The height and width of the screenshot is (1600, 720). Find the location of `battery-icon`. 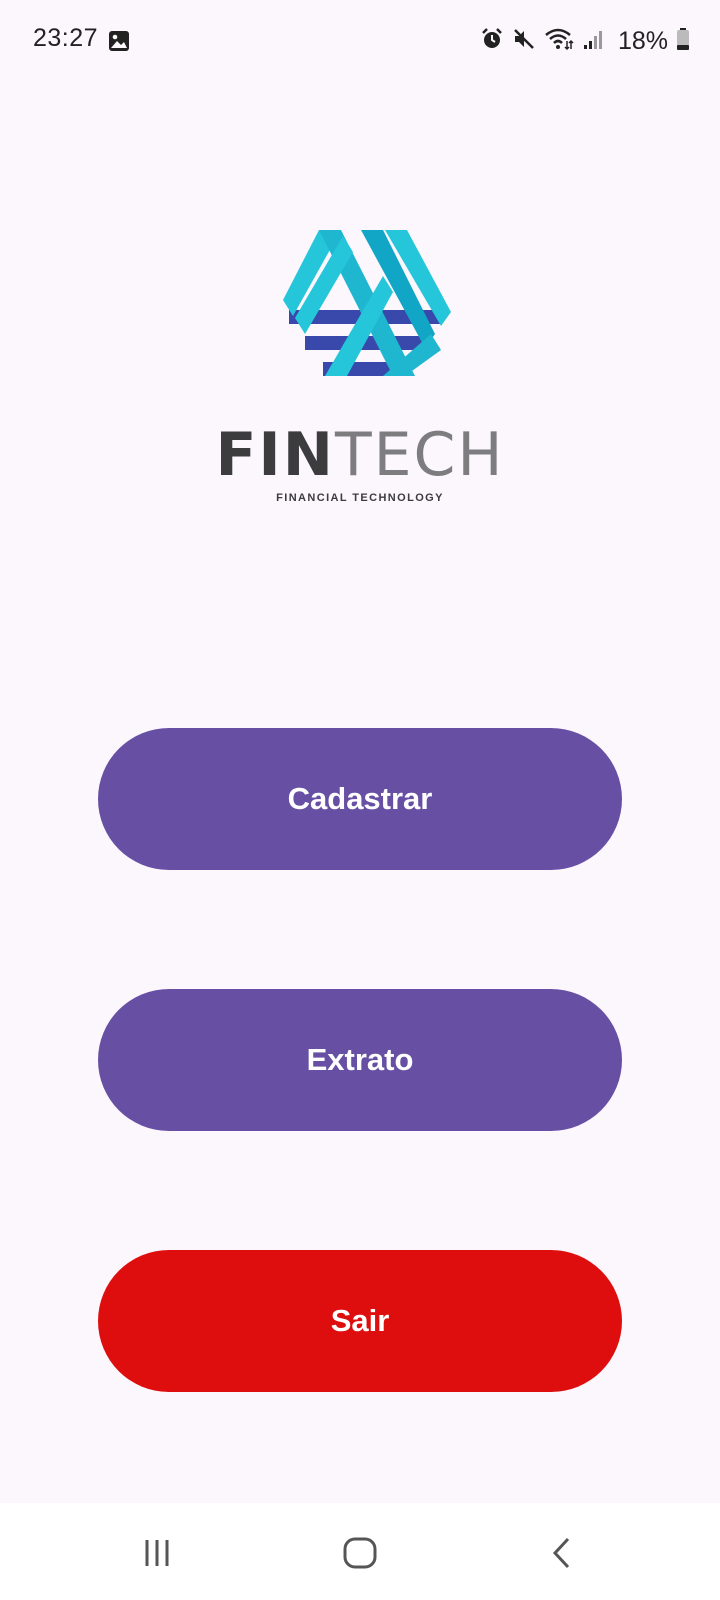

battery-icon is located at coordinates (683, 41).